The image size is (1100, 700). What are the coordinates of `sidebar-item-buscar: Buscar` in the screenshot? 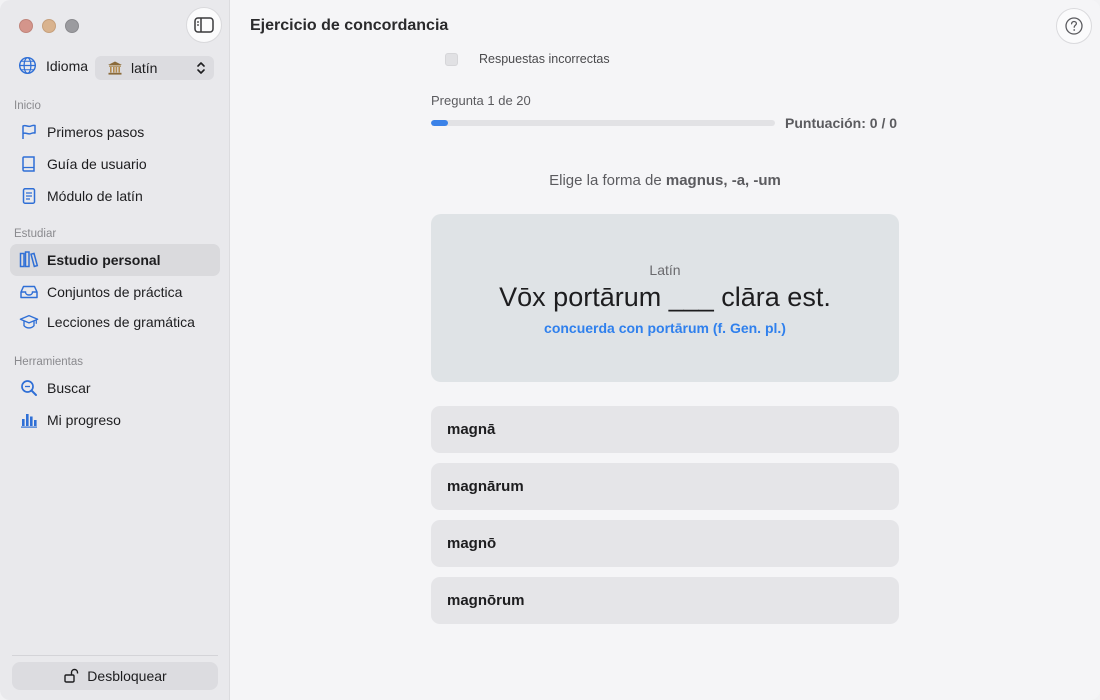 It's located at (115, 388).